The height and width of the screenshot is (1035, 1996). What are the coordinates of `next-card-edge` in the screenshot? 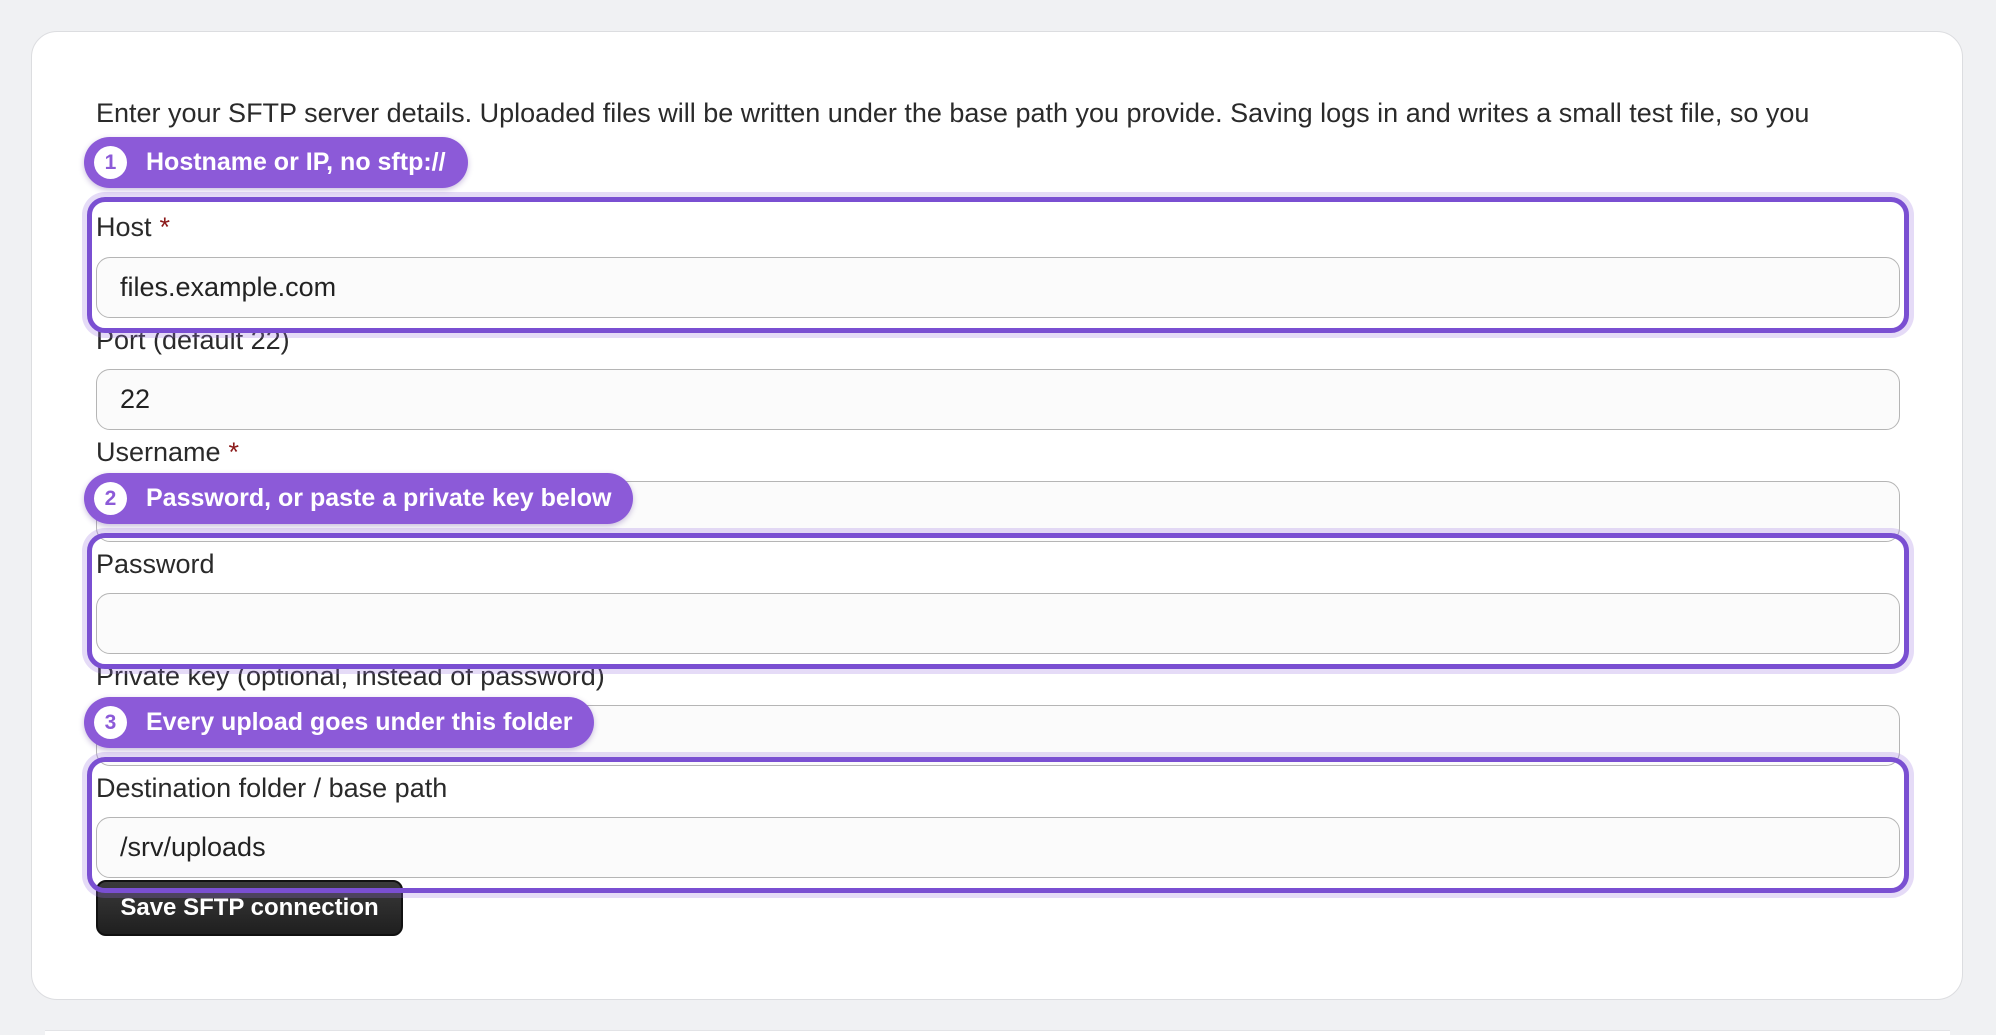 It's located at (997, 1032).